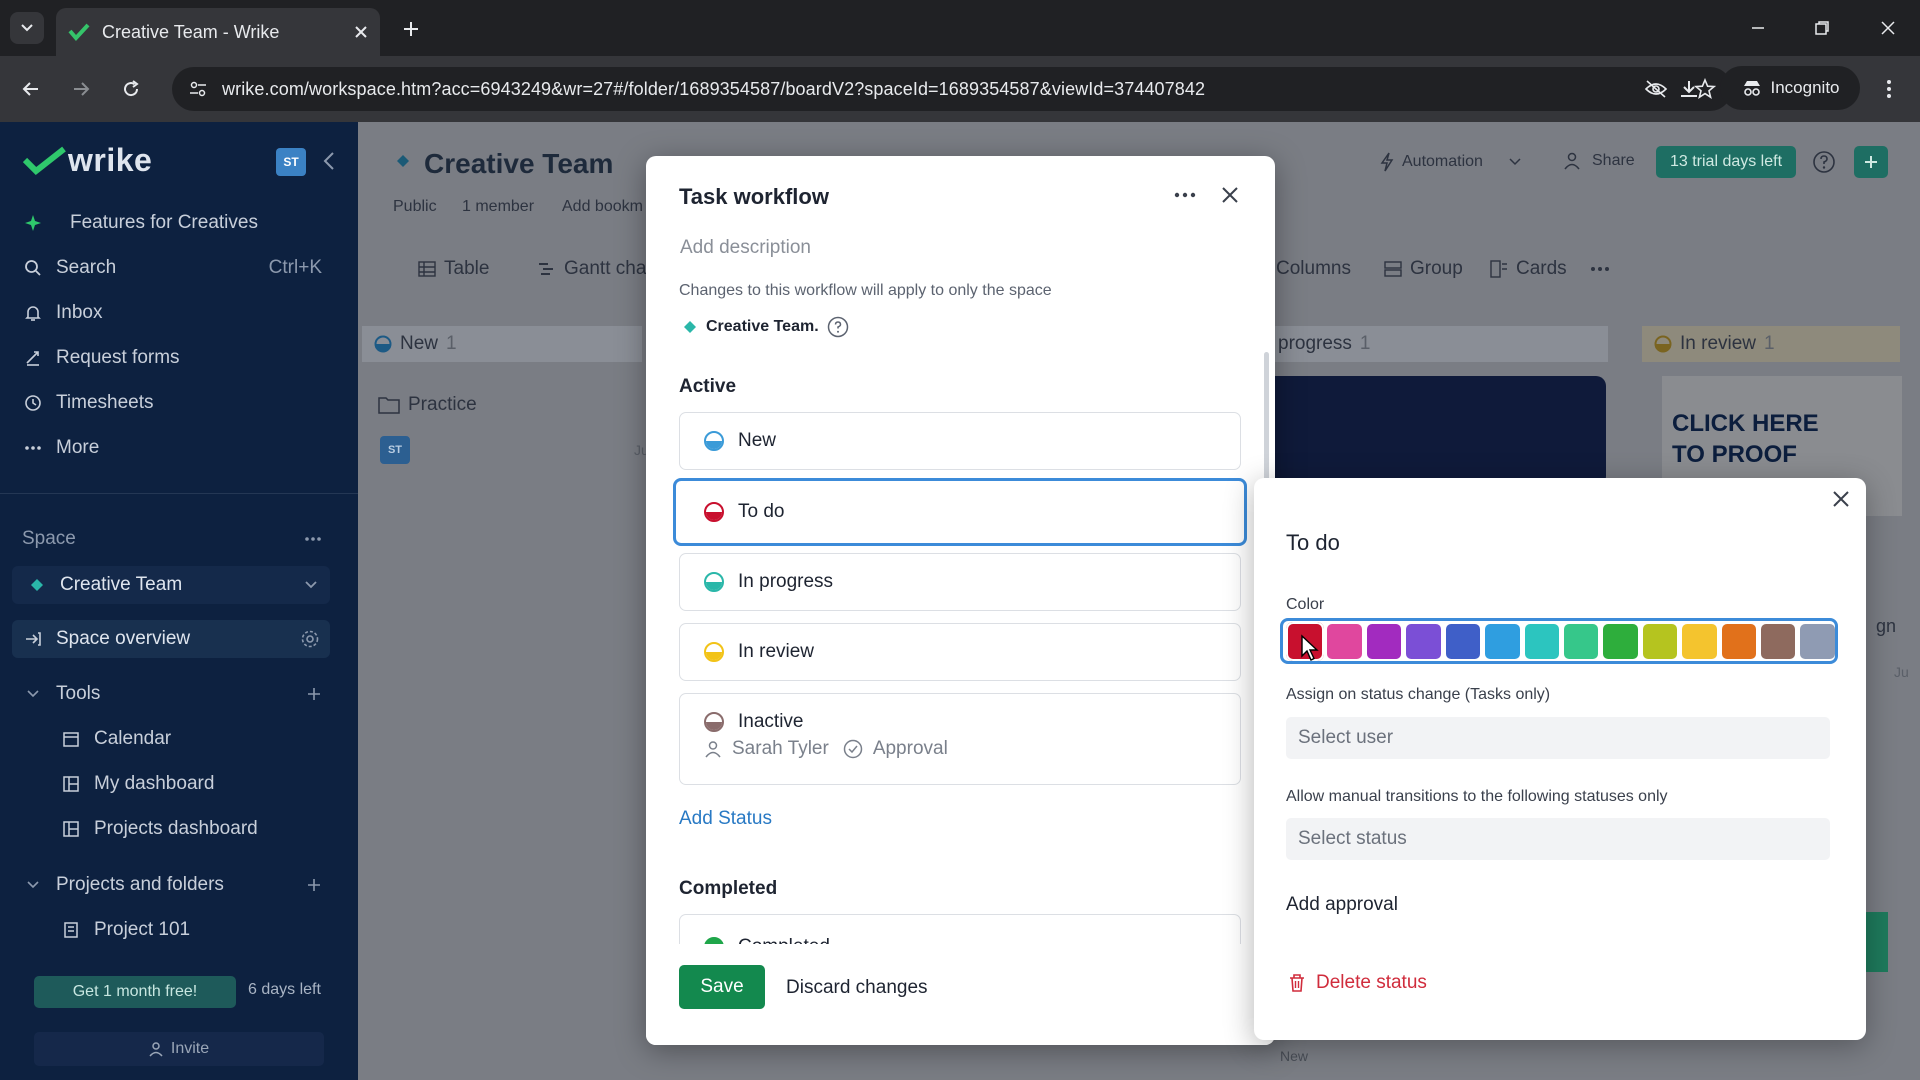  I want to click on cards-button: Cards, so click(1528, 269).